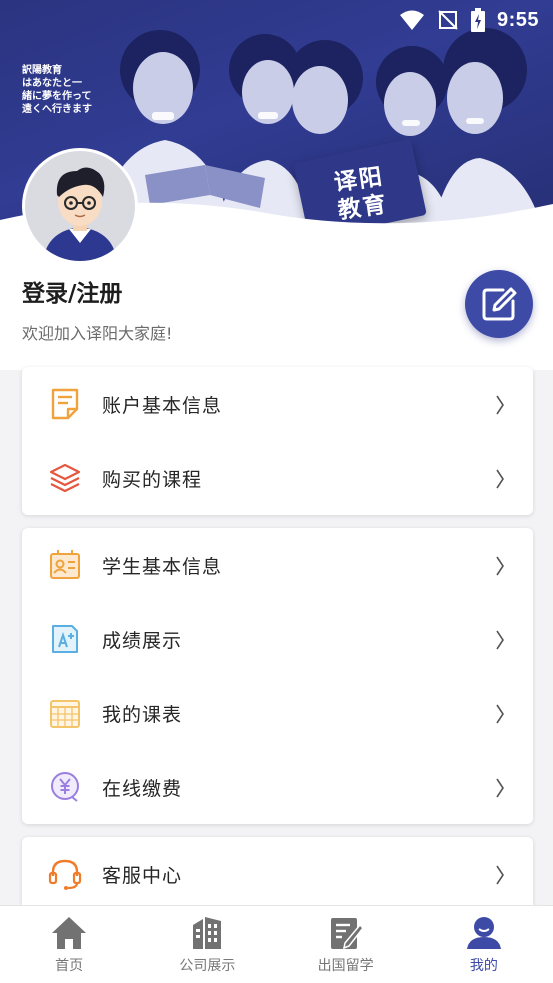  Describe the element at coordinates (411, 20) in the screenshot. I see `wifi-icon` at that location.